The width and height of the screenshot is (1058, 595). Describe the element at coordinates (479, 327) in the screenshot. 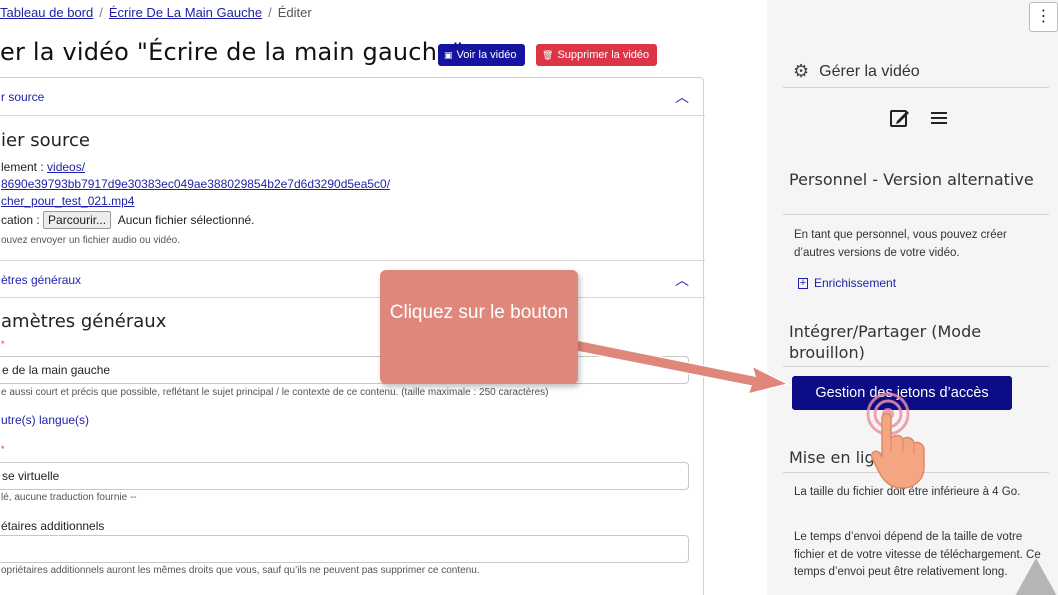

I see `instruction-callout: Cliquez sur le bouton` at that location.